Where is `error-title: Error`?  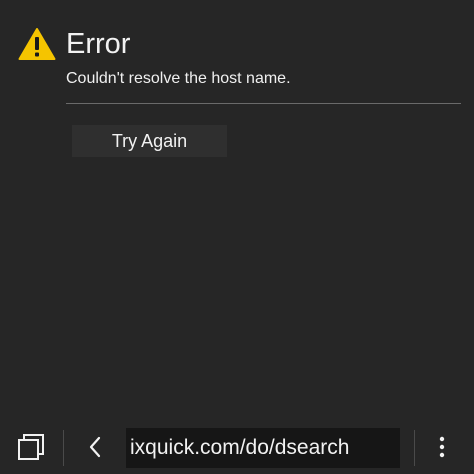 error-title: Error is located at coordinates (98, 44).